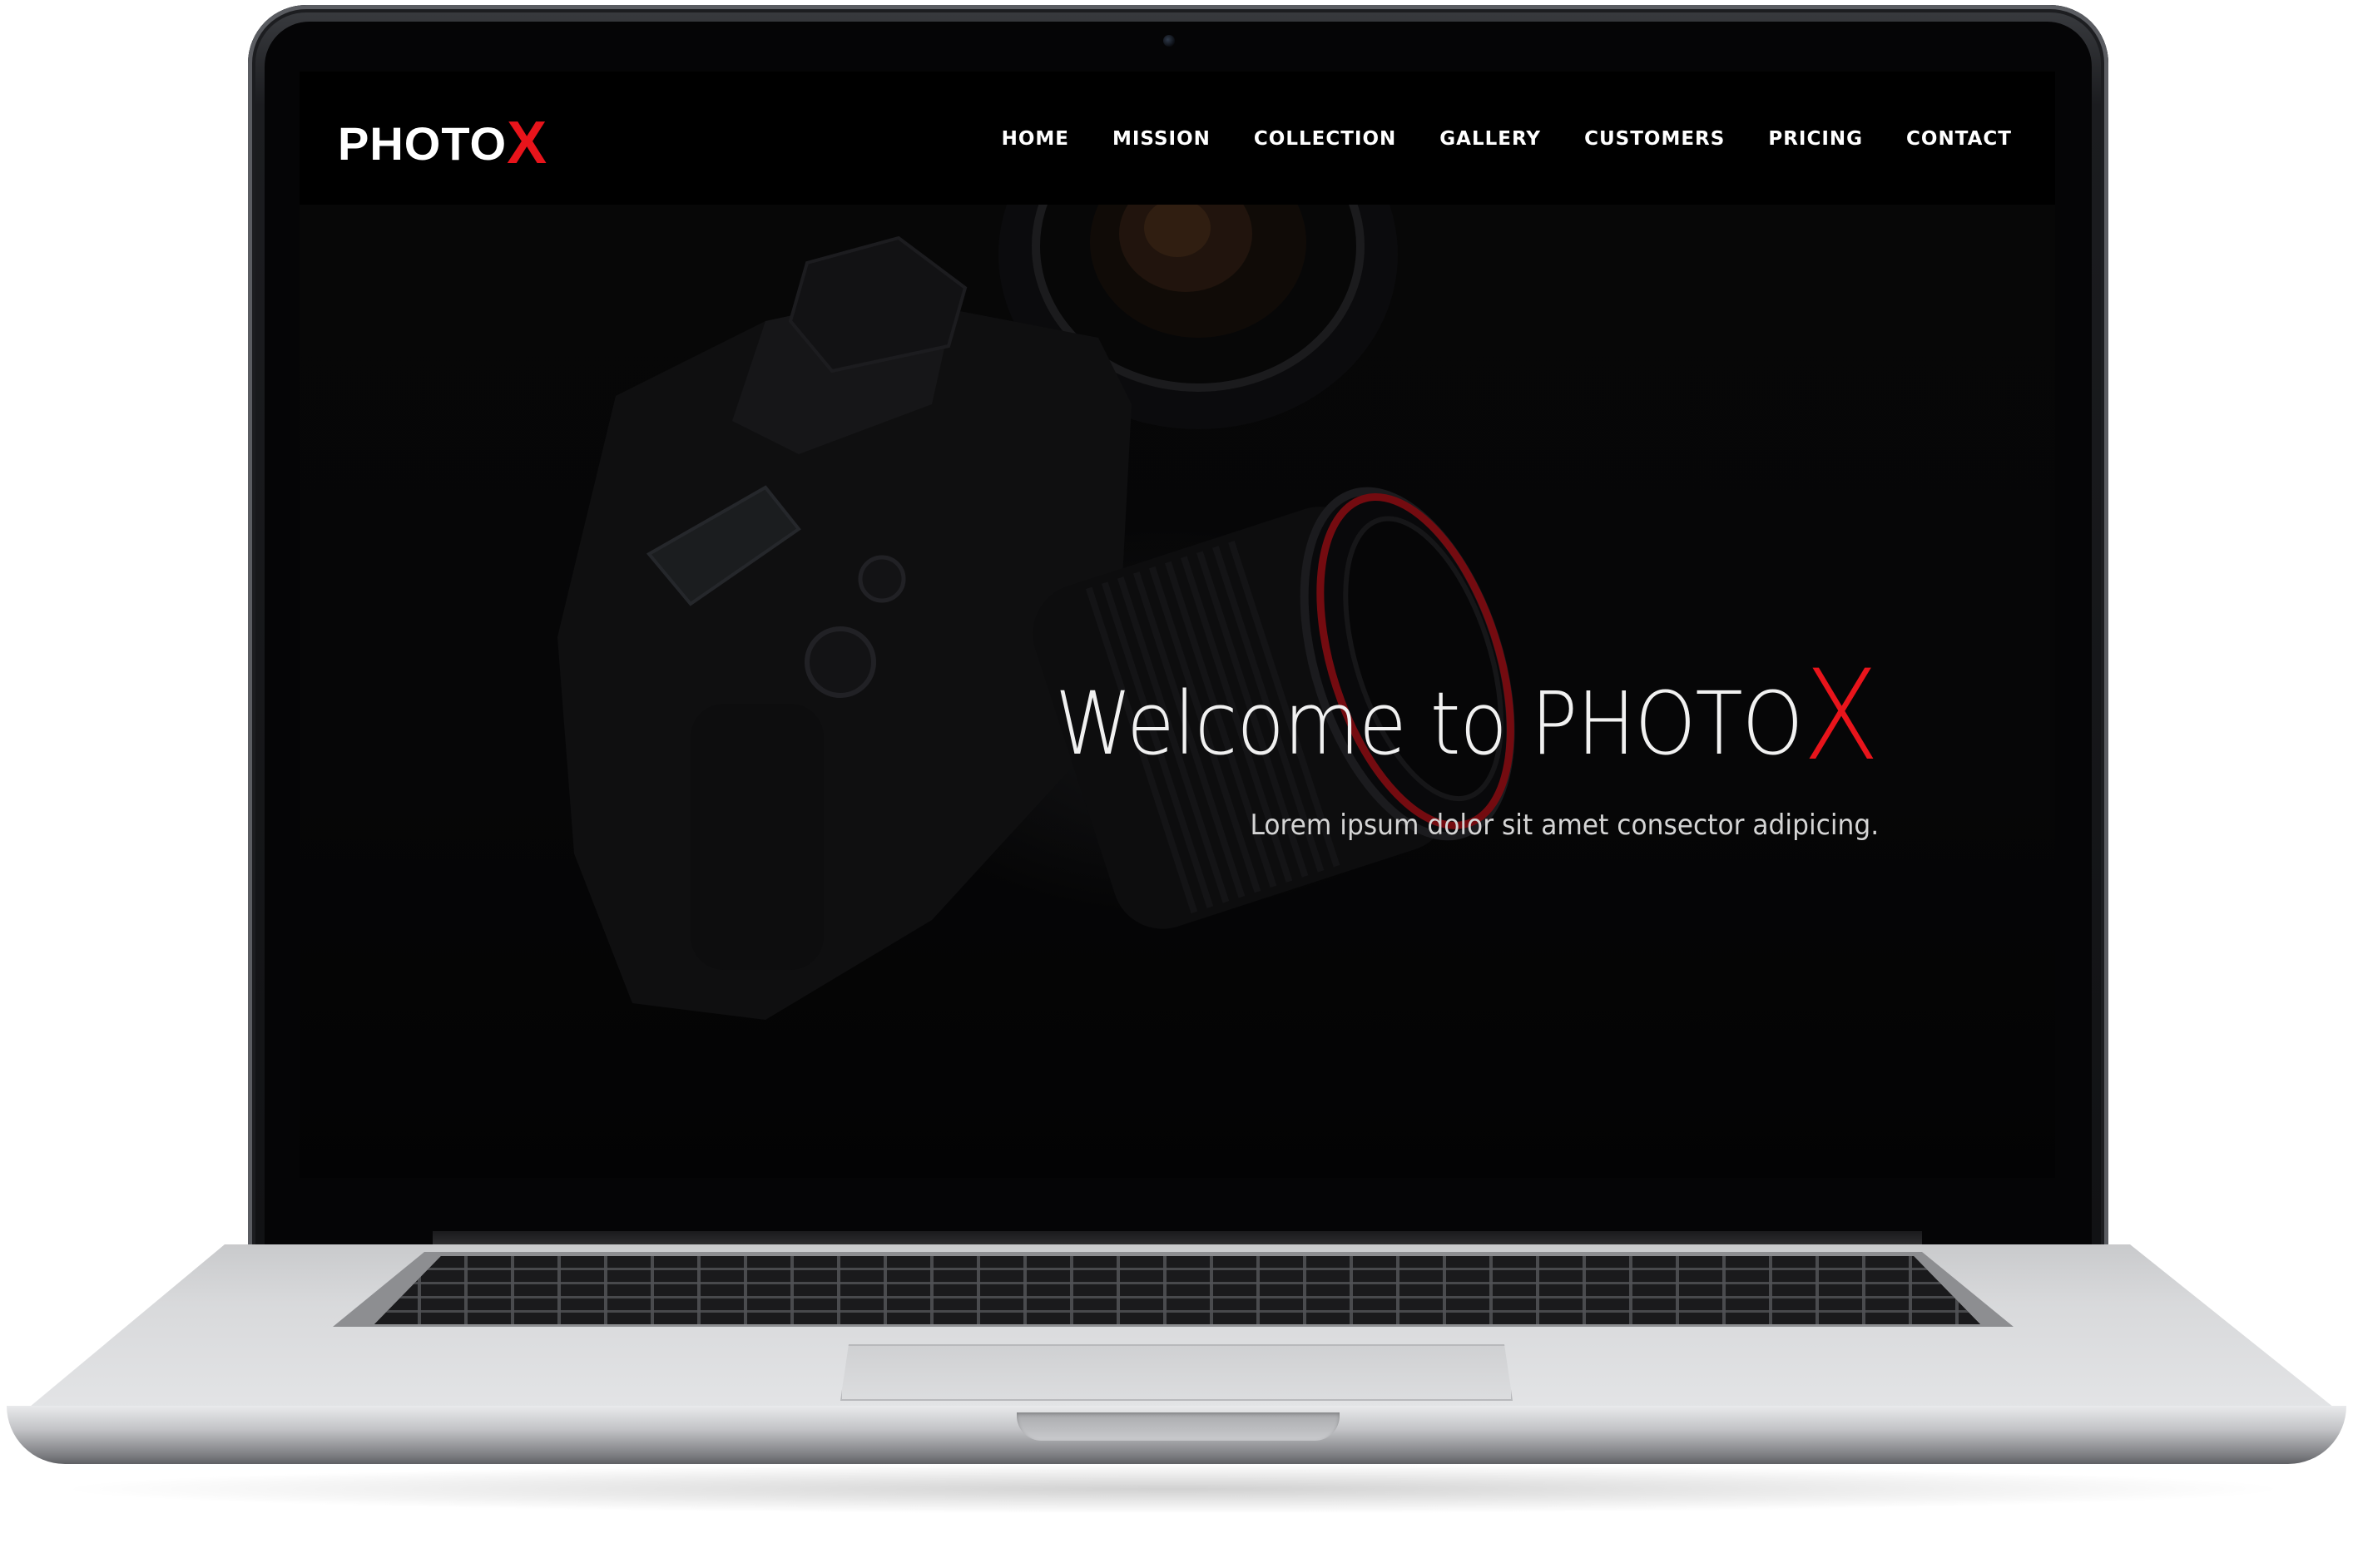 The image size is (2353, 1568). Describe the element at coordinates (1490, 139) in the screenshot. I see `nav-gallery: GALLERY` at that location.